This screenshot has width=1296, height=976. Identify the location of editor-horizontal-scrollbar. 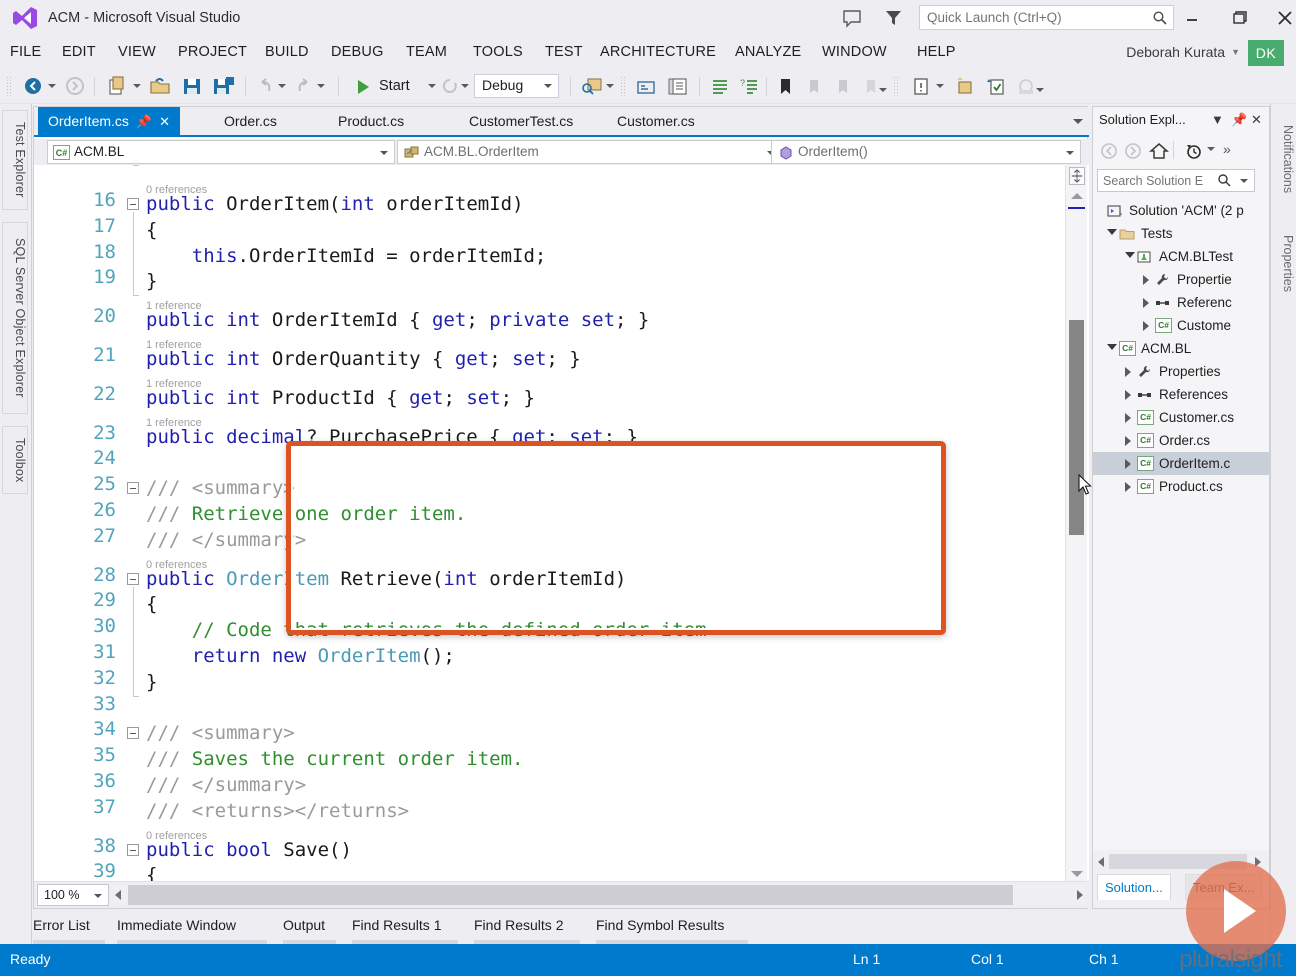
(599, 895).